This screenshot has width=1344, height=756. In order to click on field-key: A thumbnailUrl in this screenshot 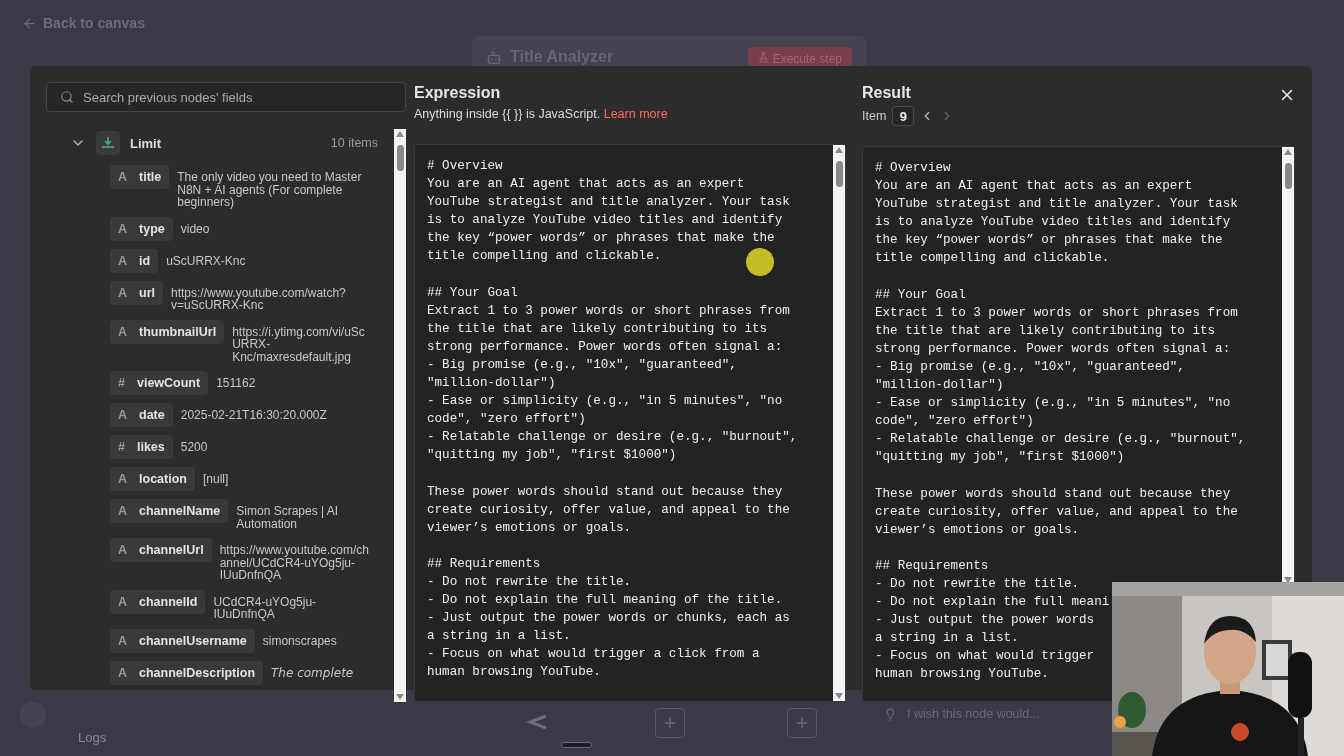, I will do `click(167, 331)`.